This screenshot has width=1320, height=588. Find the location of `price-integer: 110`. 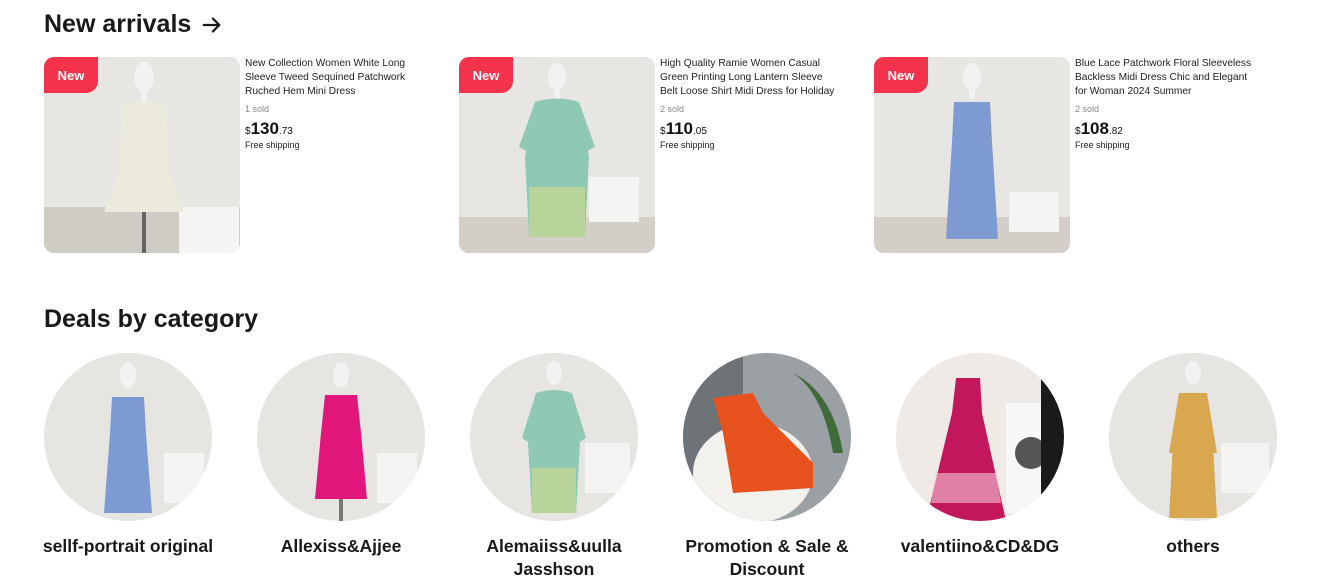

price-integer: 110 is located at coordinates (679, 129).